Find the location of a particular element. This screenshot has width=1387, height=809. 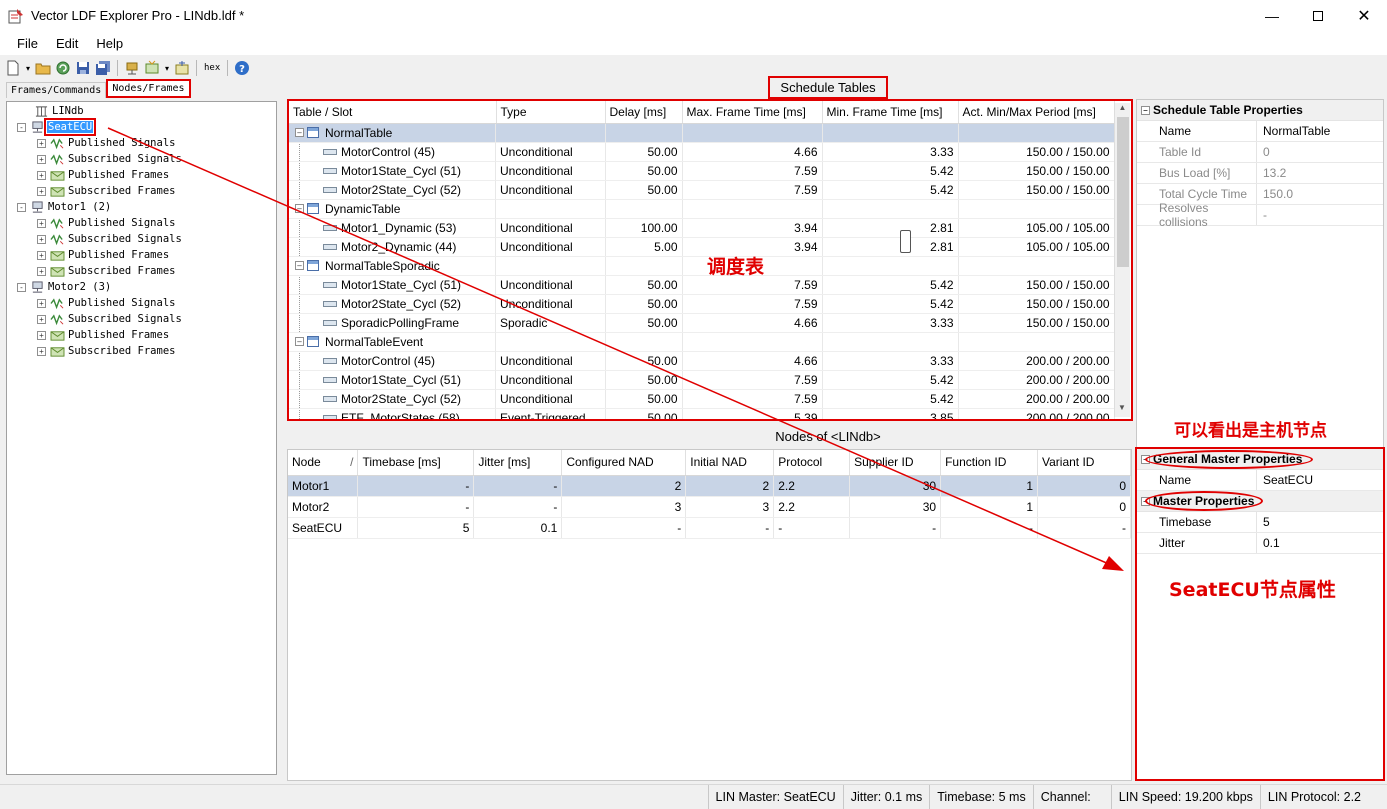

column-header: Min. Frame Time [ms] is located at coordinates (890, 112).